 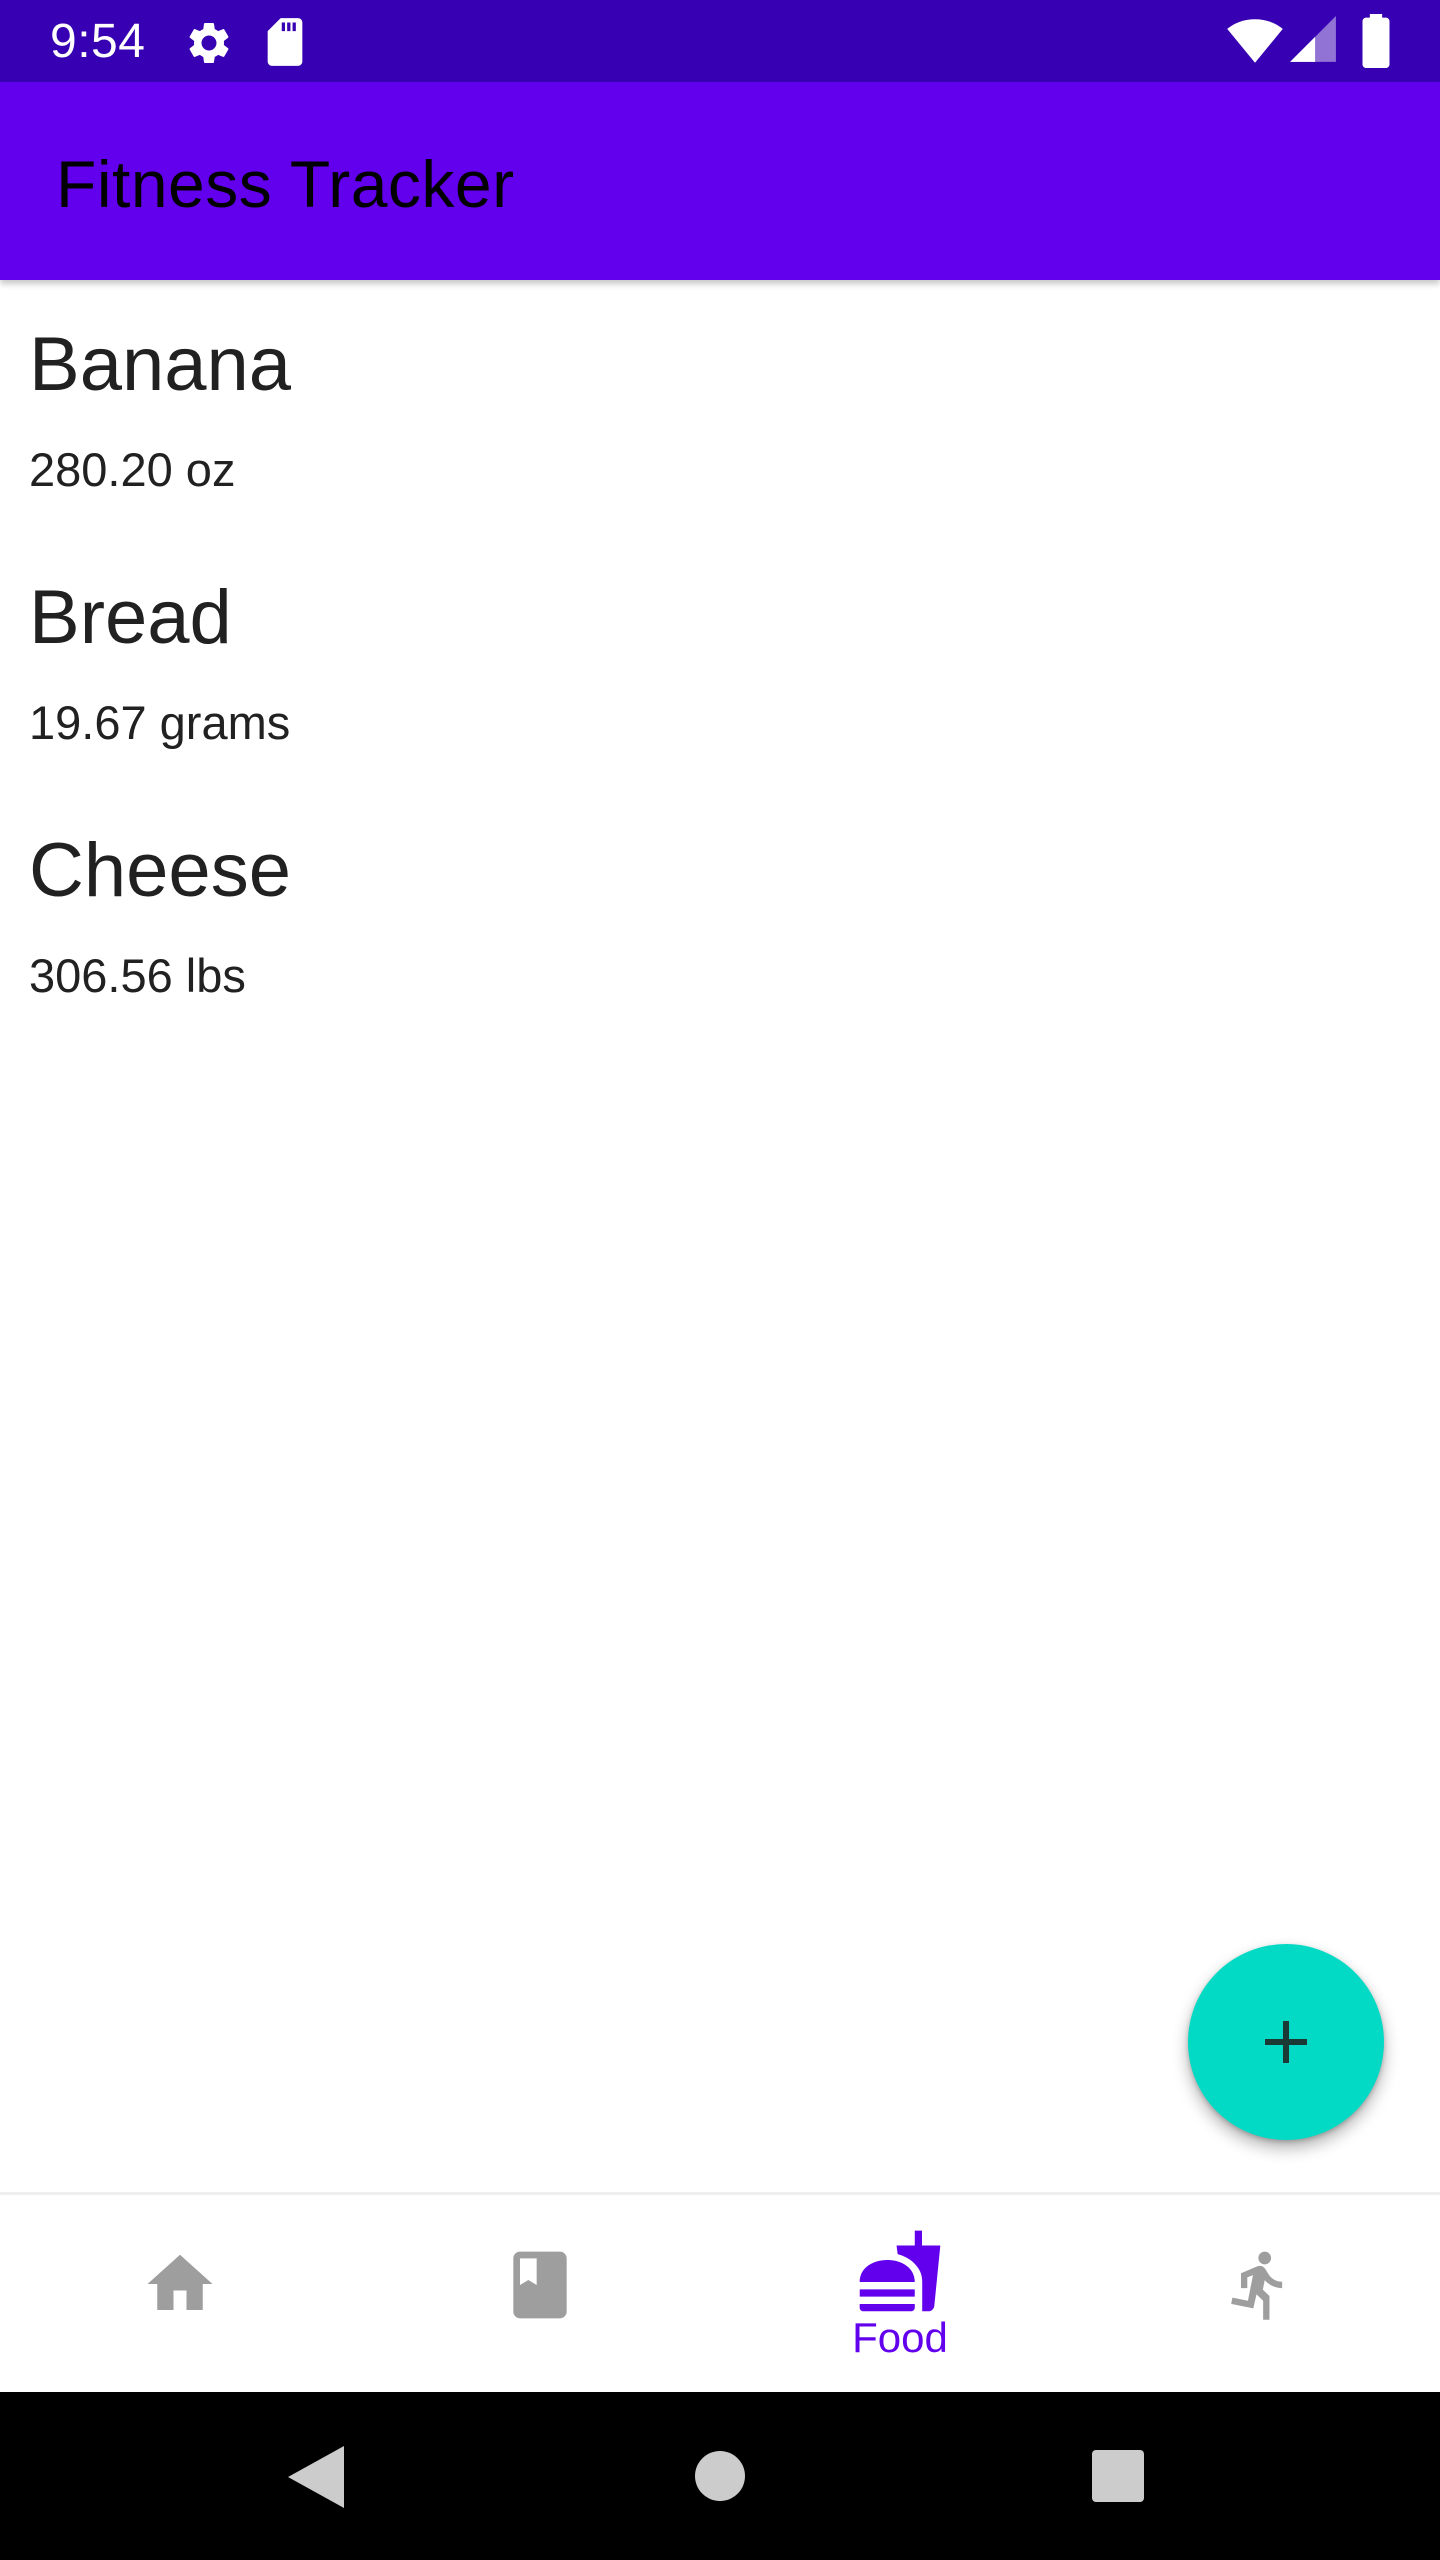 I want to click on food-name: Bread, so click(x=130, y=617).